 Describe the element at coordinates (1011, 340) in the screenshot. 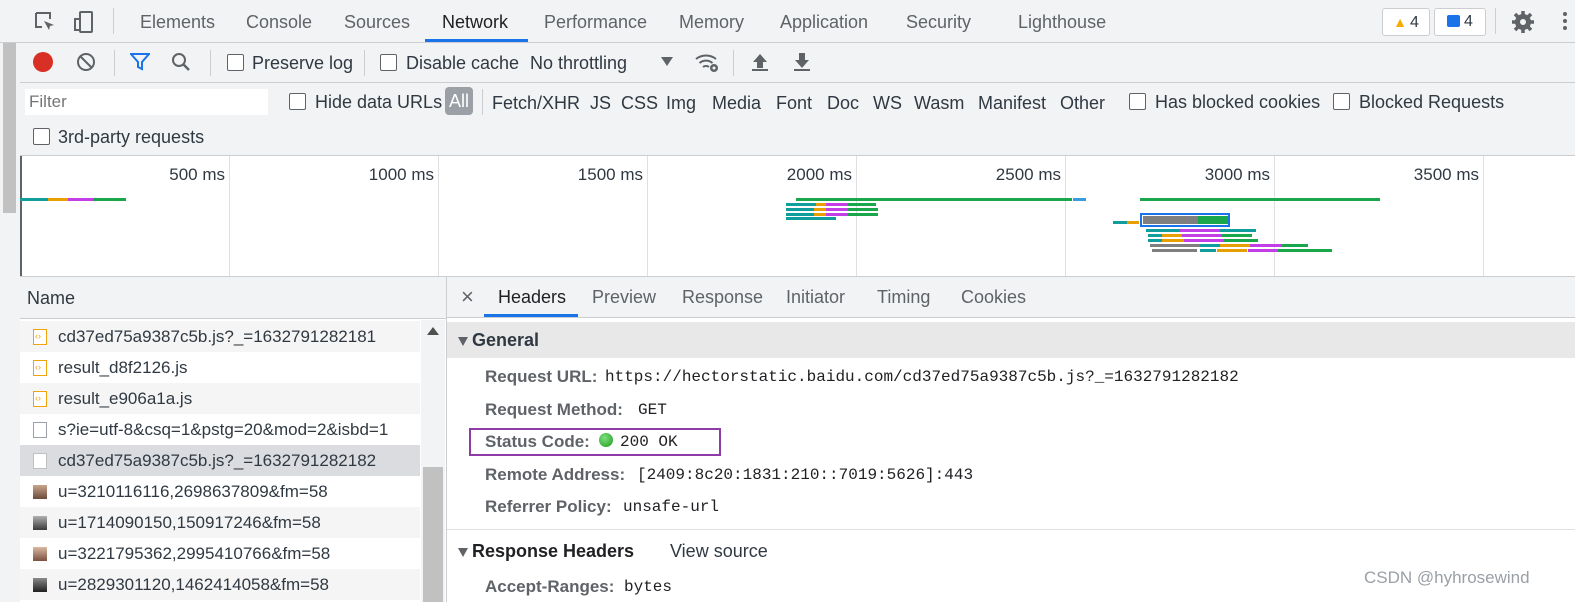

I see `general-section-header: General` at that location.